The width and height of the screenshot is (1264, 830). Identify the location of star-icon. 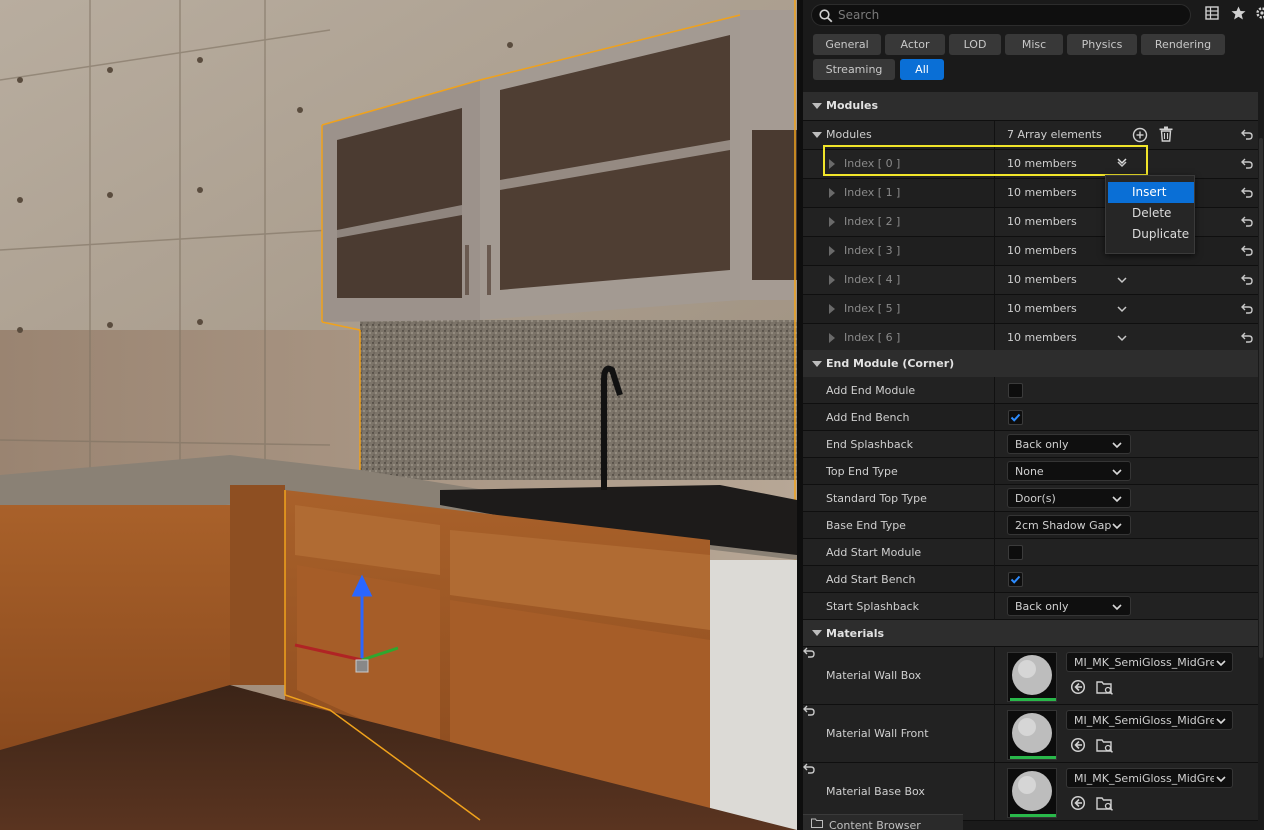
(1238, 13).